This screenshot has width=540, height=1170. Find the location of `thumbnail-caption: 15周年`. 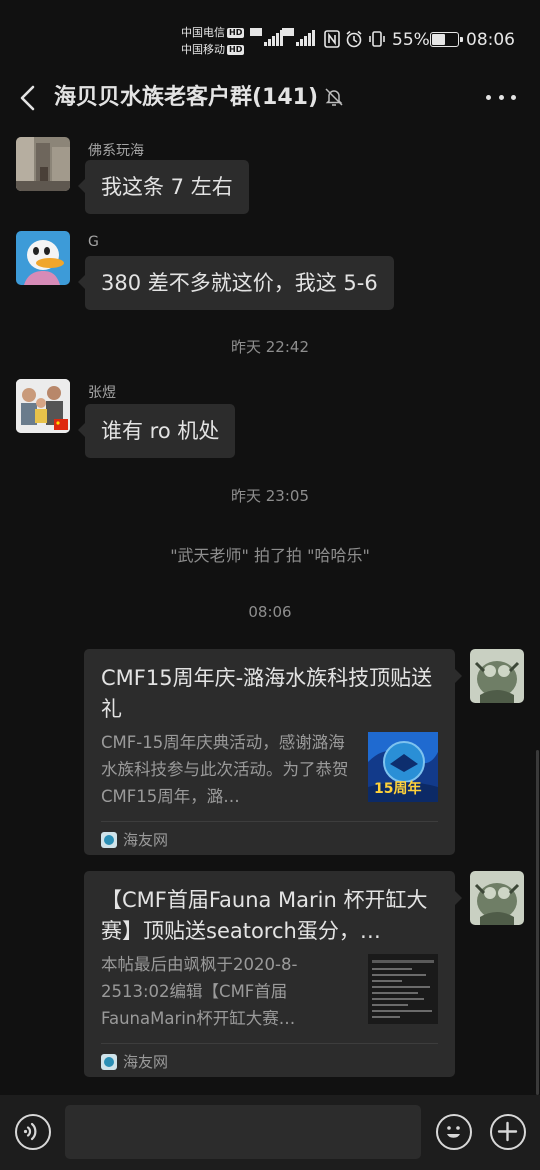

thumbnail-caption: 15周年 is located at coordinates (398, 789).